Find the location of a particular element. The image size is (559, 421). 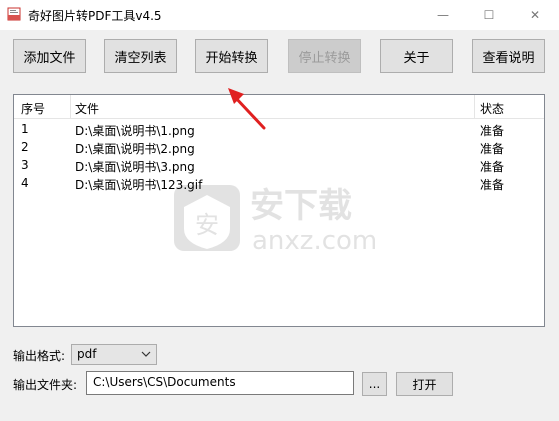

row-file: D:\桌面\说明书\3.png is located at coordinates (135, 167).